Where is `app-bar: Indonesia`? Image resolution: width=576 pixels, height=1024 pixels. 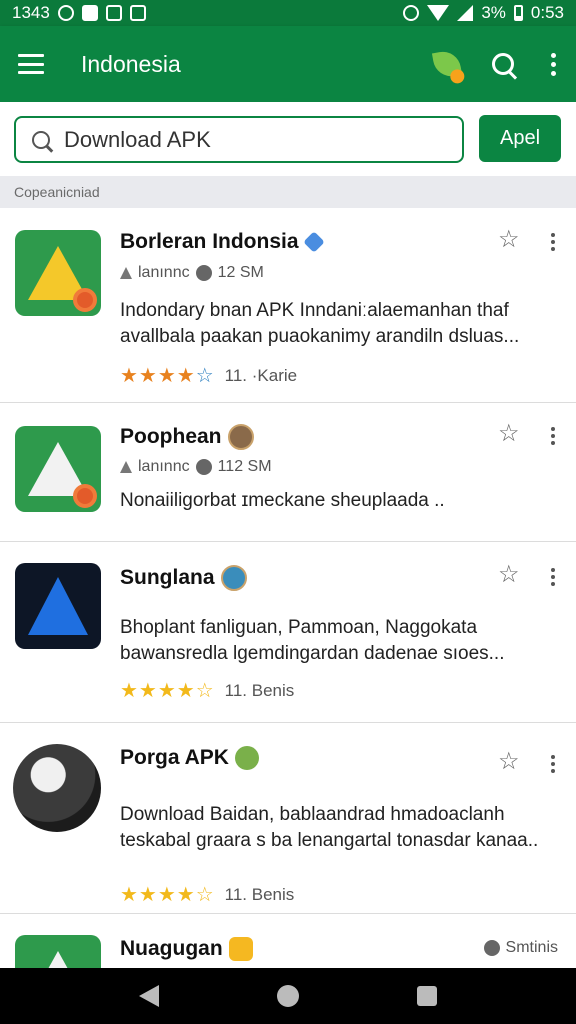
app-bar: Indonesia is located at coordinates (288, 64).